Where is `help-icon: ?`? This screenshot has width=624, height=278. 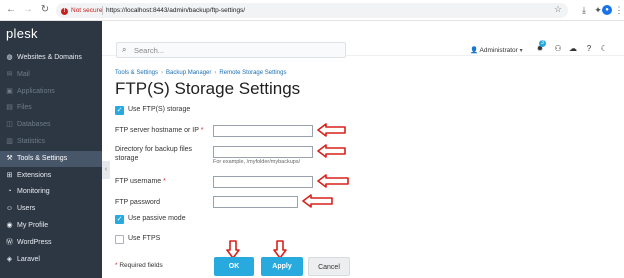 help-icon: ? is located at coordinates (589, 49).